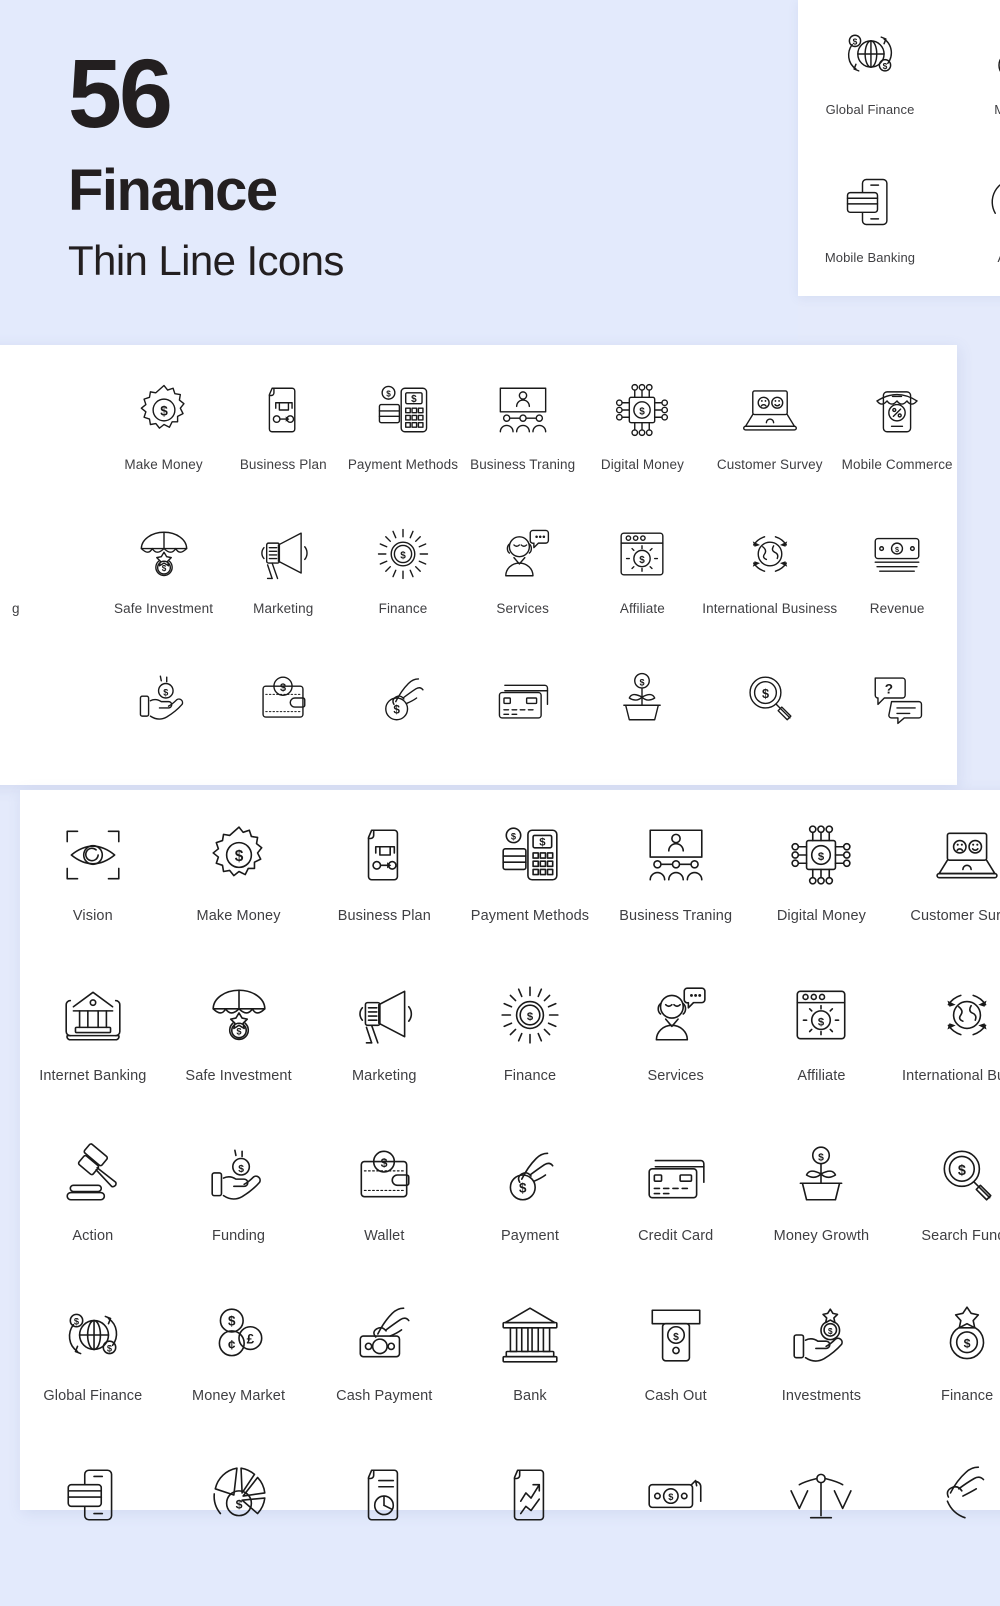 The height and width of the screenshot is (1606, 1000). I want to click on icon-label: Affiliate, so click(821, 1076).